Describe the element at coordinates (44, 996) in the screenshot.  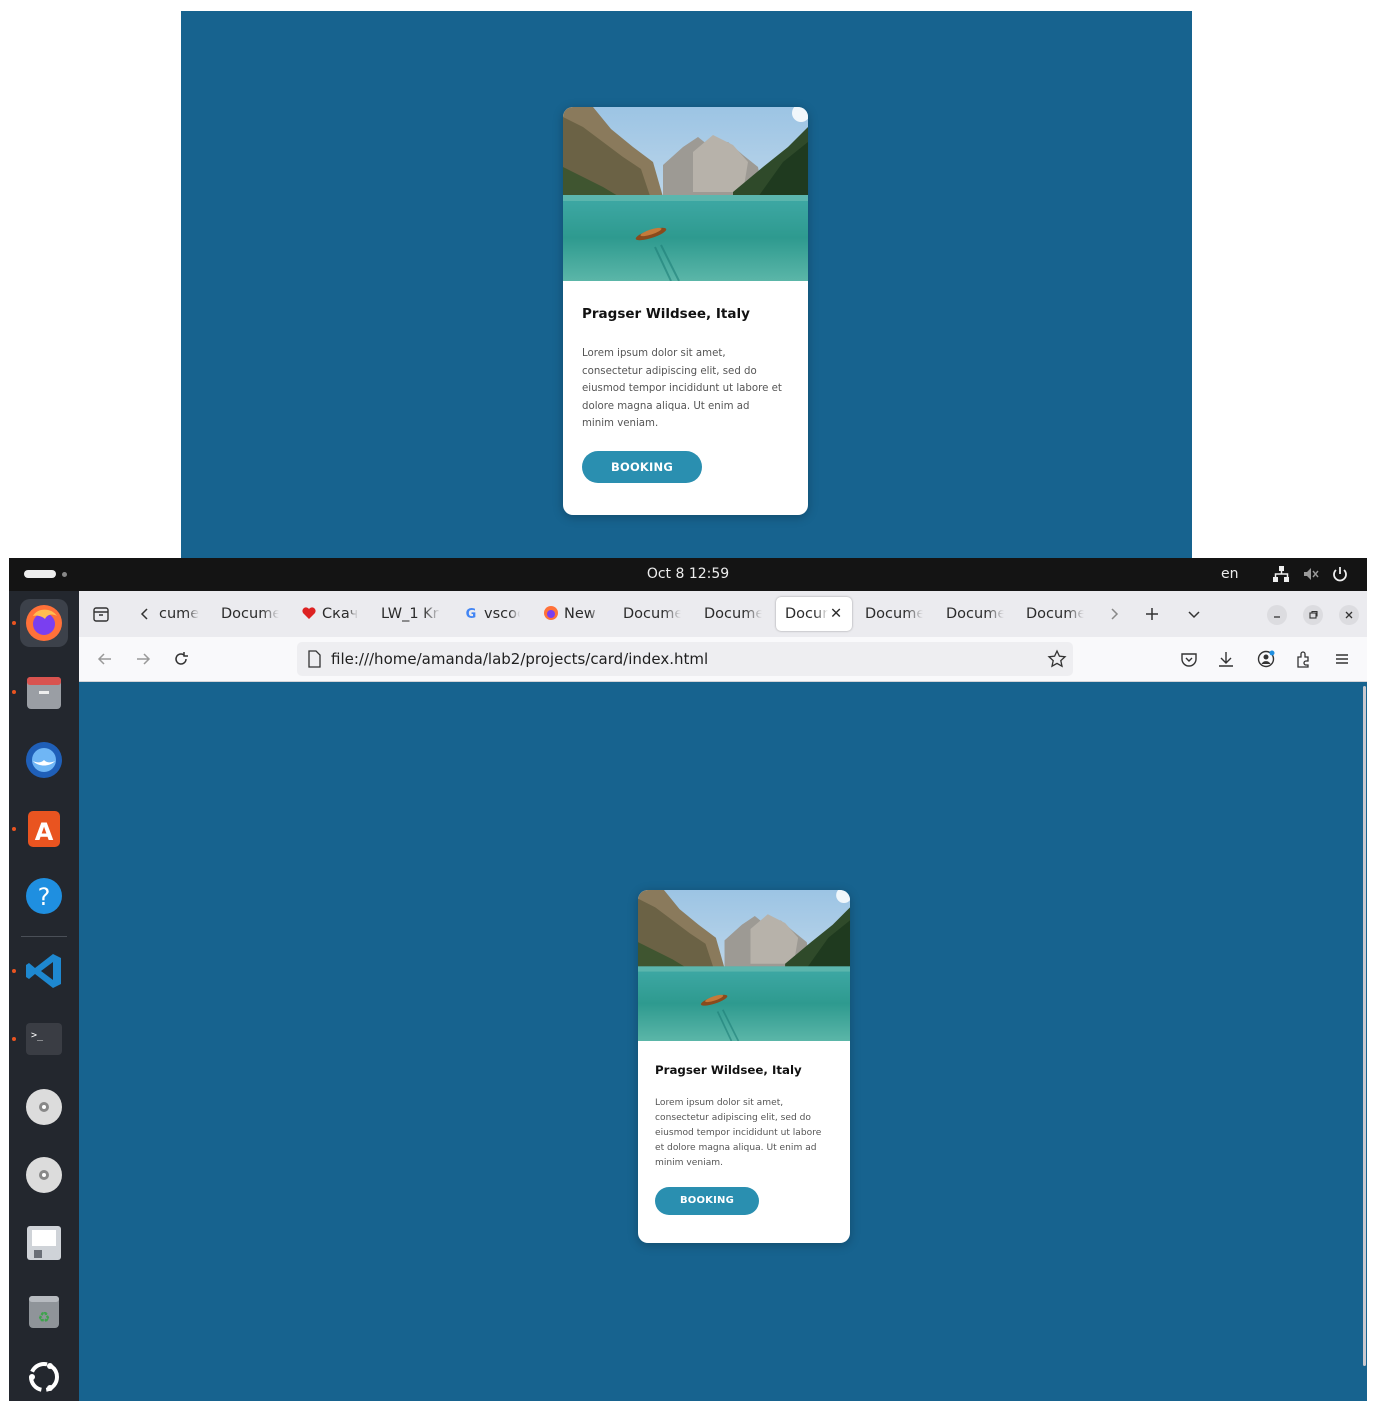
I see `dock: A ? >_ ♻` at that location.